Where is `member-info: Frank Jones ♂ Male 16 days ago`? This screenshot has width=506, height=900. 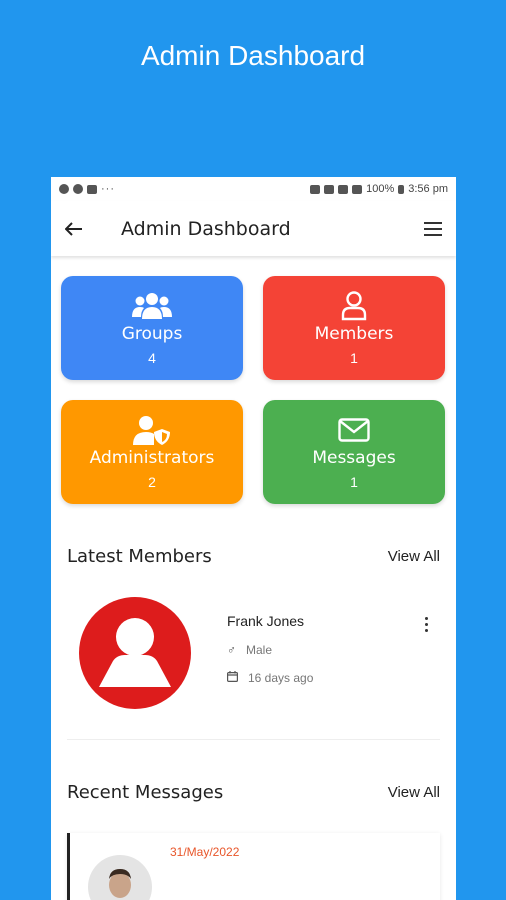
member-info: Frank Jones ♂ Male 16 days ago is located at coordinates (252, 653).